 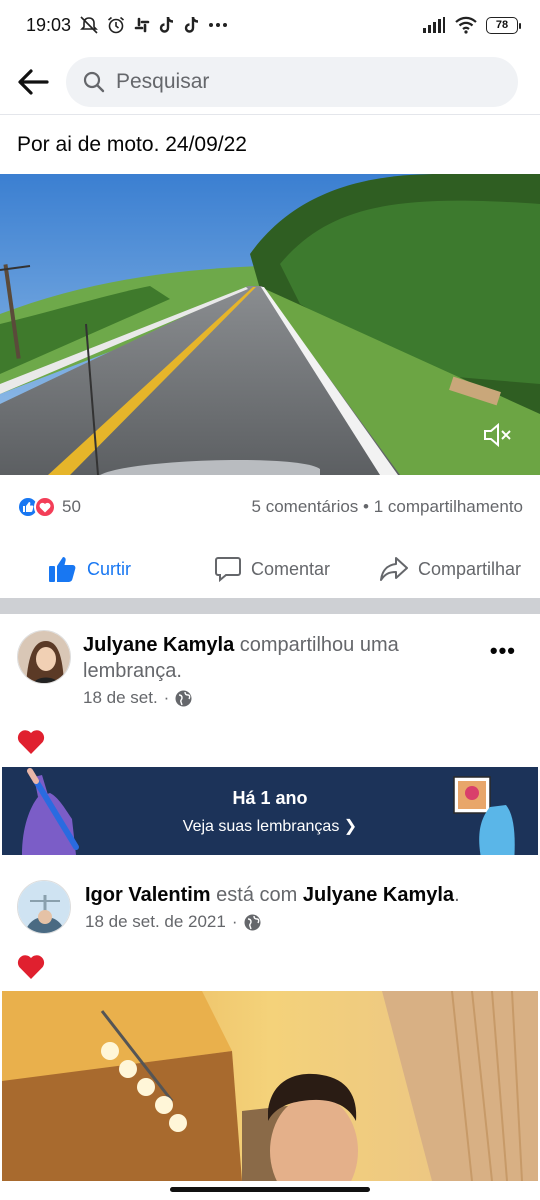 I want to click on clock: 19:03, so click(x=49, y=24).